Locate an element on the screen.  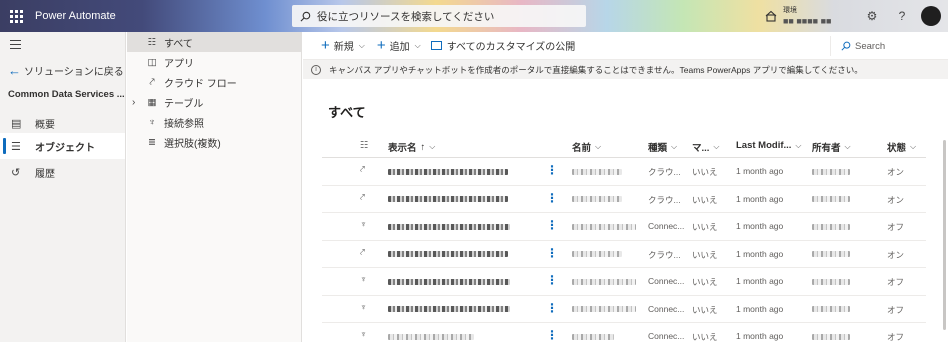
nav-item-objects: ☰ オブジェクト is located at coordinates (62, 146).